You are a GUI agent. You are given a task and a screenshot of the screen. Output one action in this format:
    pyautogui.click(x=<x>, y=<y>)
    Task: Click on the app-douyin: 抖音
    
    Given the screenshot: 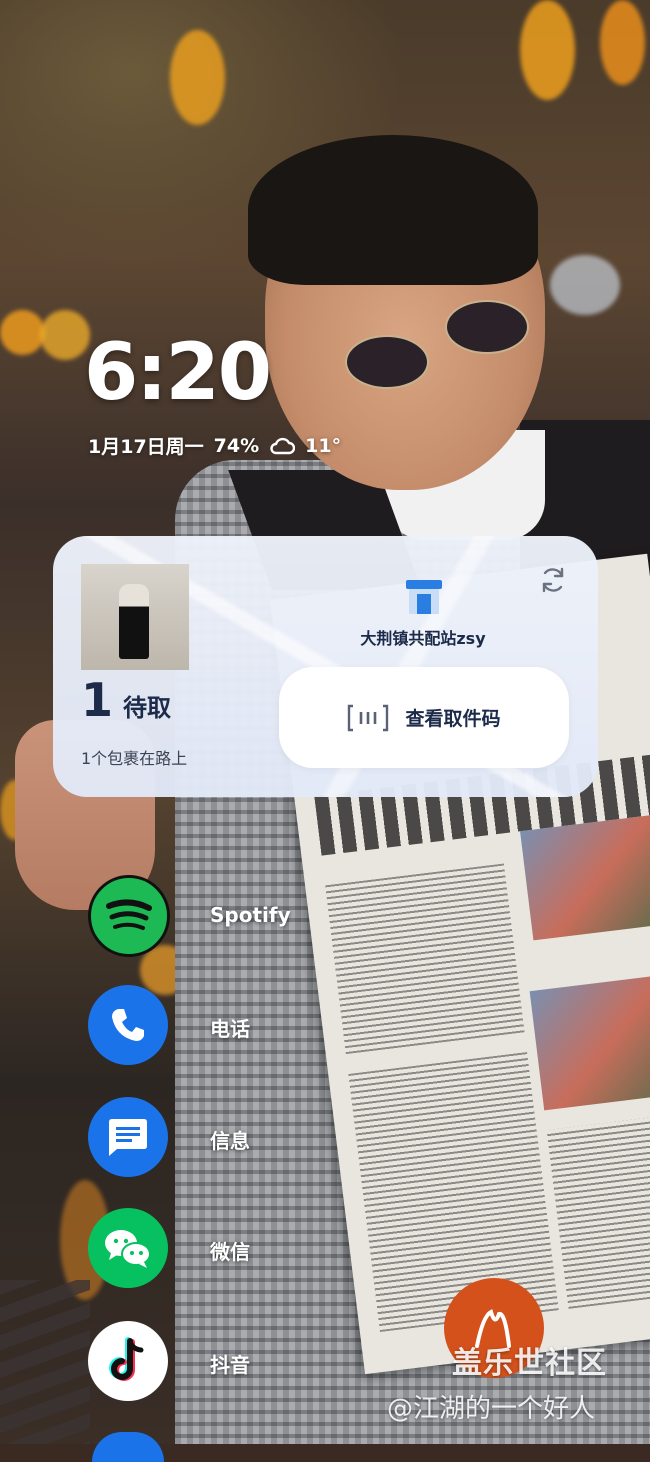 What is the action you would take?
    pyautogui.click(x=169, y=1361)
    